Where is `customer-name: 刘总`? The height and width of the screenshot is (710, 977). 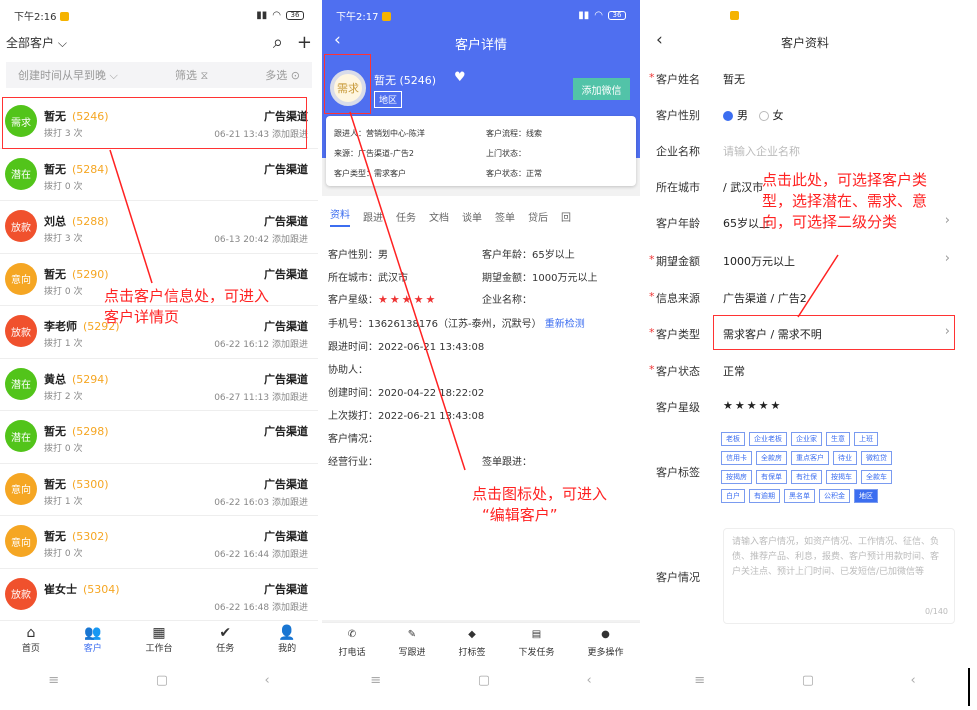 customer-name: 刘总 is located at coordinates (55, 221).